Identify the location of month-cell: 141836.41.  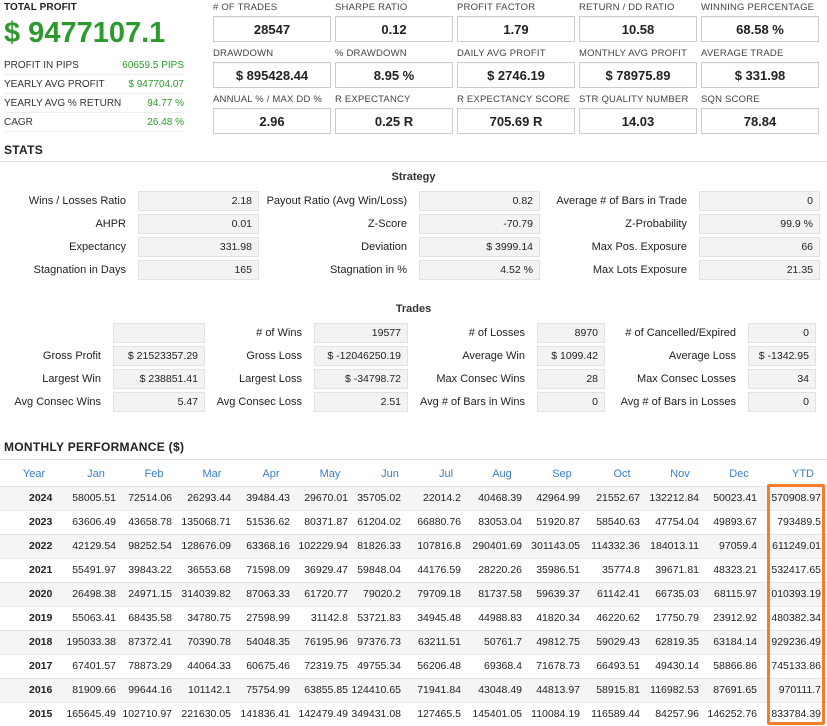
(265, 714).